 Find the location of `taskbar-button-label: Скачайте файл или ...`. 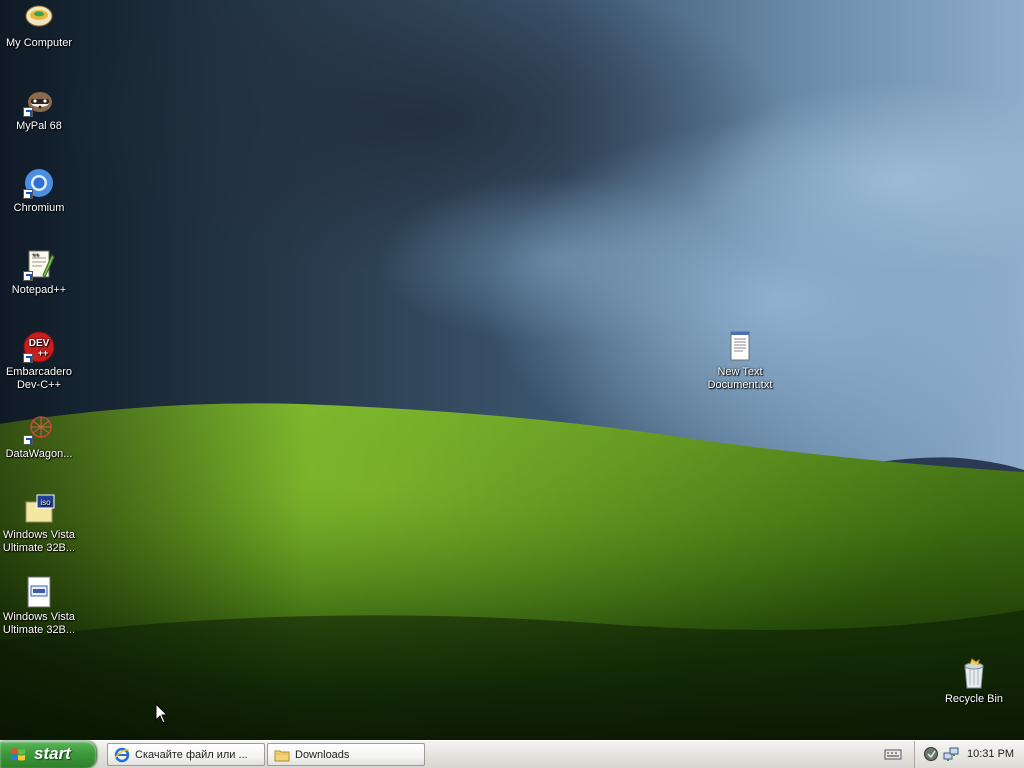

taskbar-button-label: Скачайте файл или ... is located at coordinates (191, 755).